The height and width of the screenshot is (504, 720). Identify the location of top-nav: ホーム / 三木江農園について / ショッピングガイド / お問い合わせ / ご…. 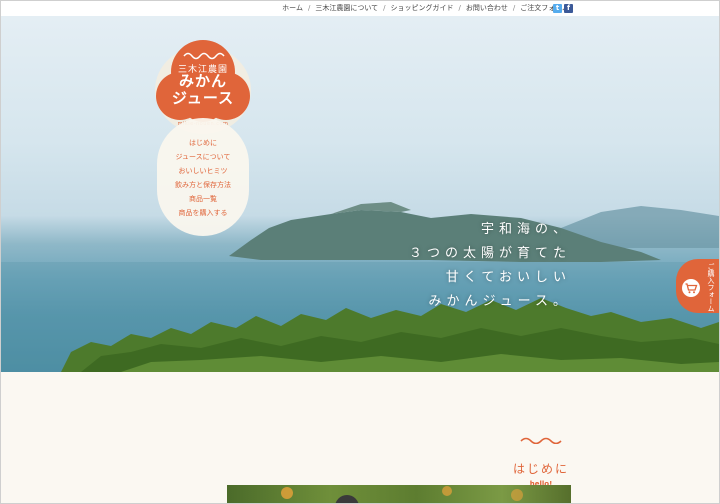
(360, 8).